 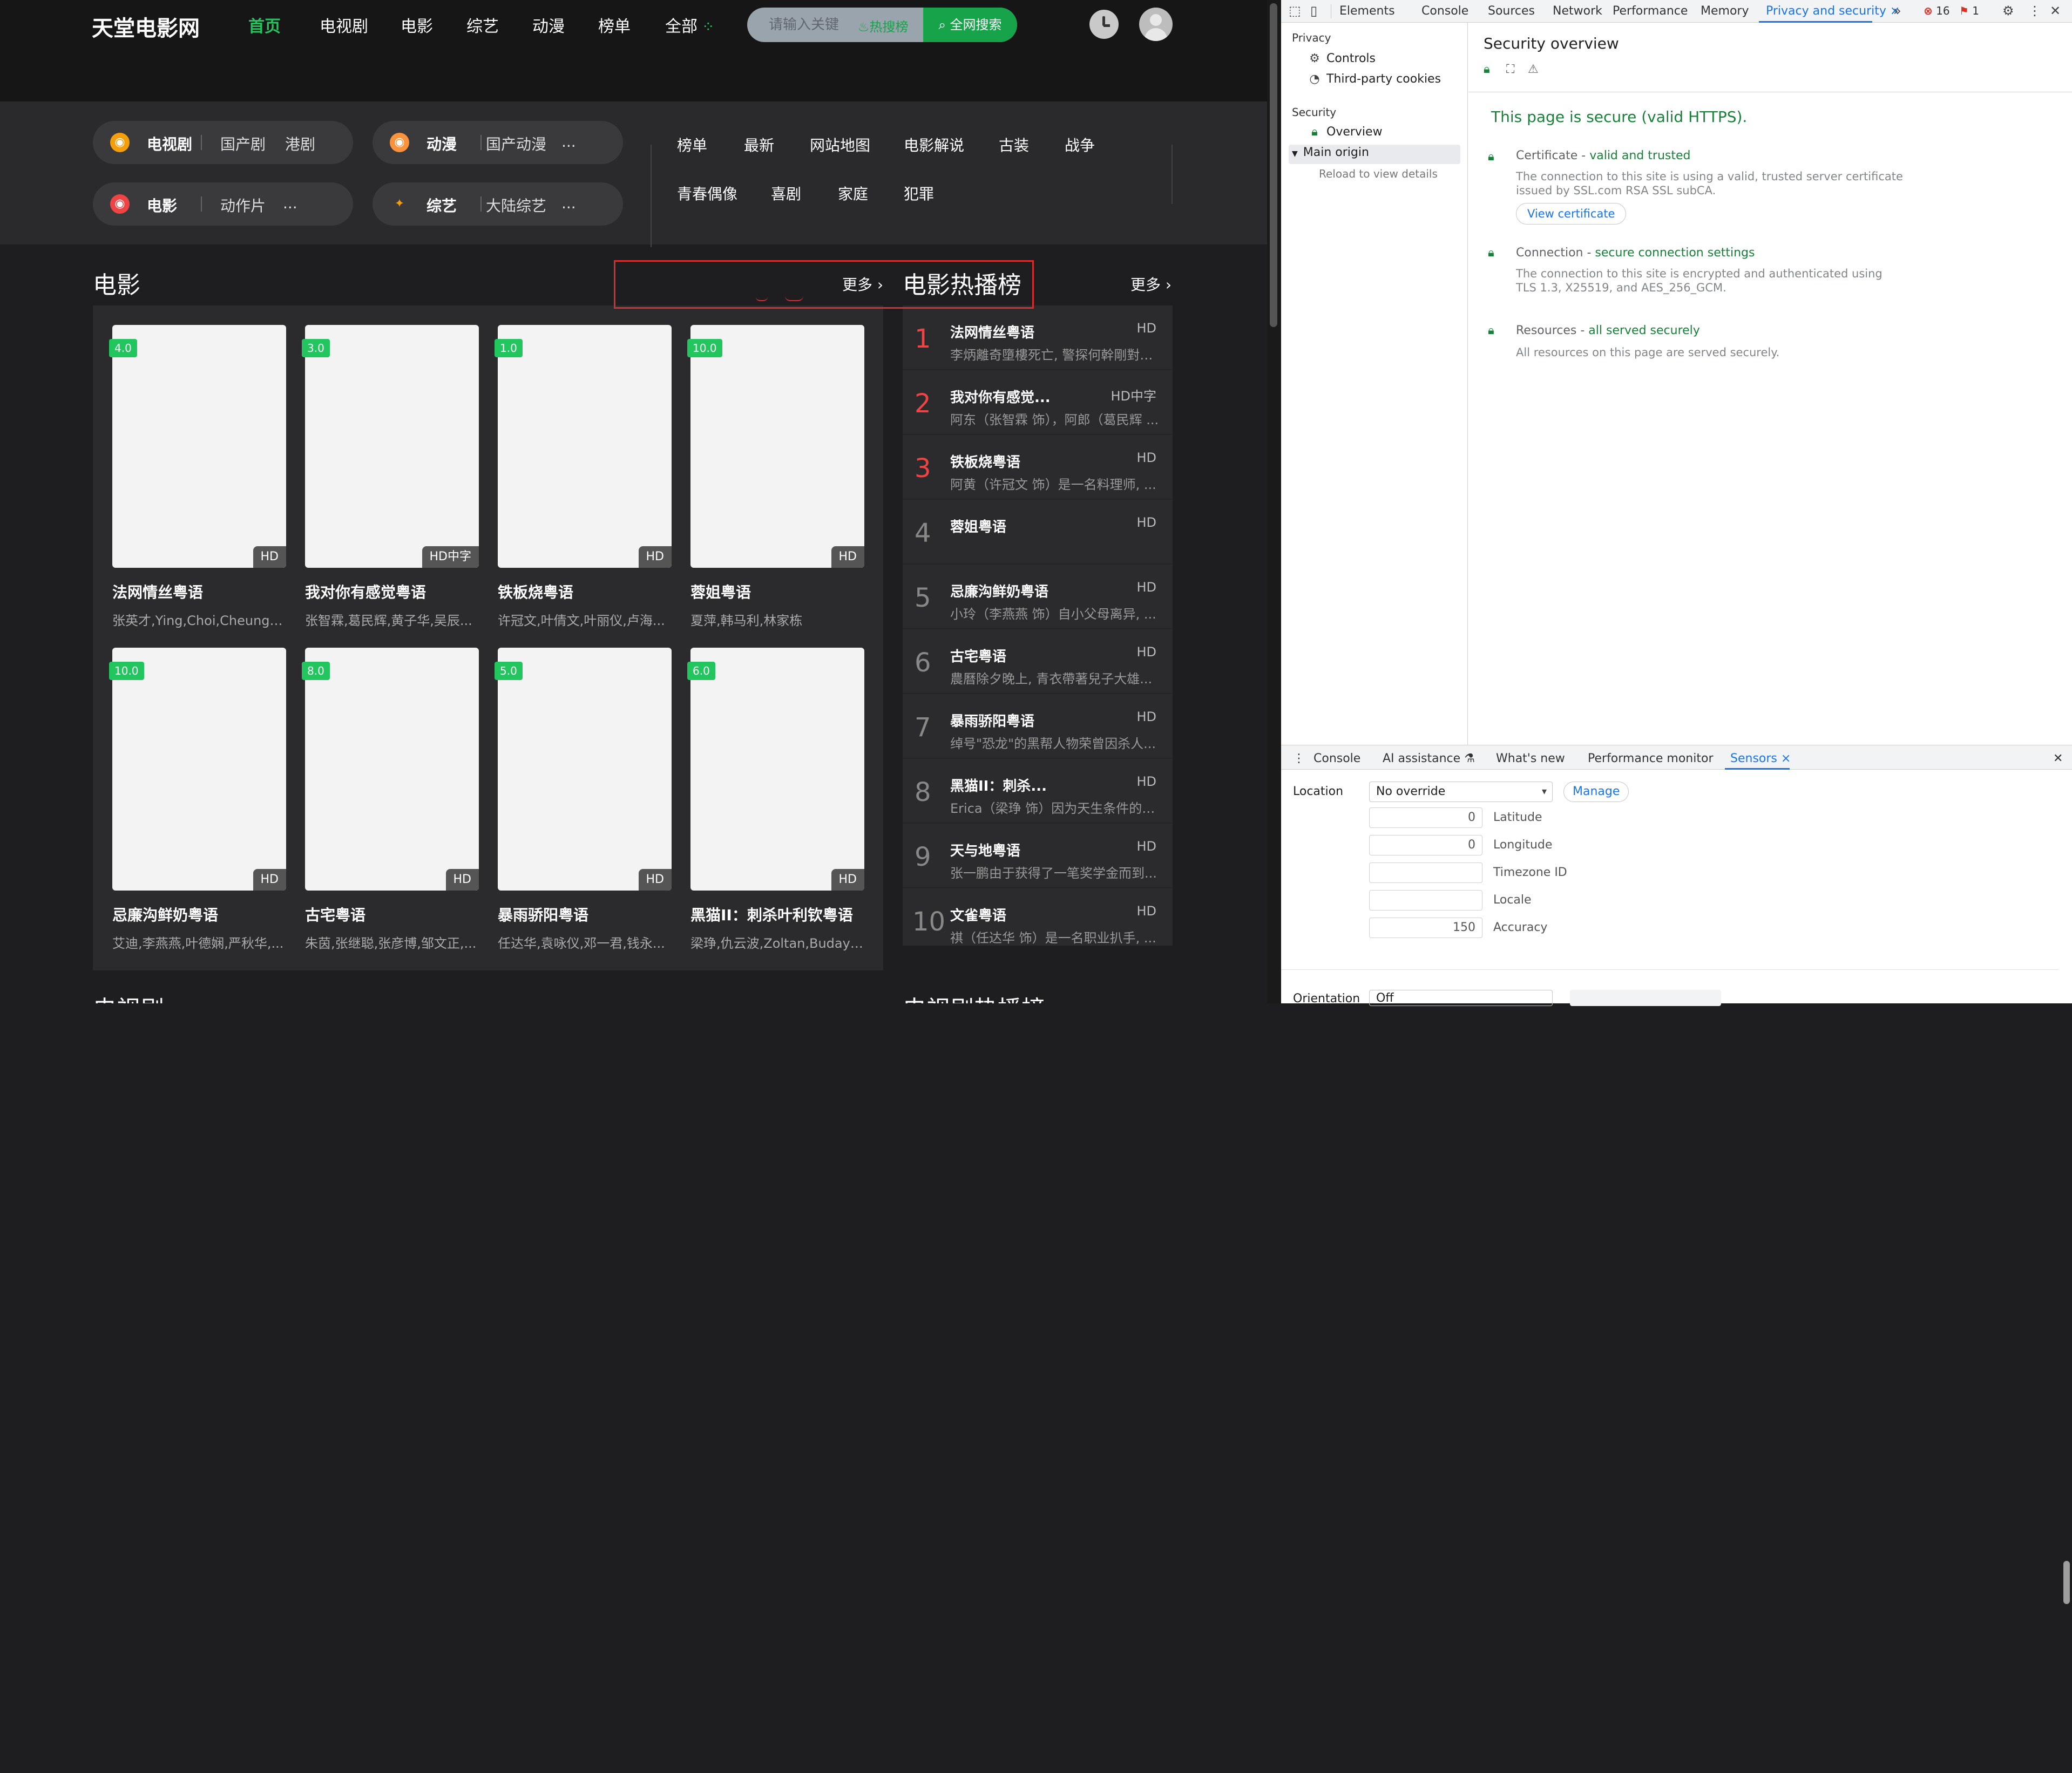 I want to click on locale-input, so click(x=1425, y=900).